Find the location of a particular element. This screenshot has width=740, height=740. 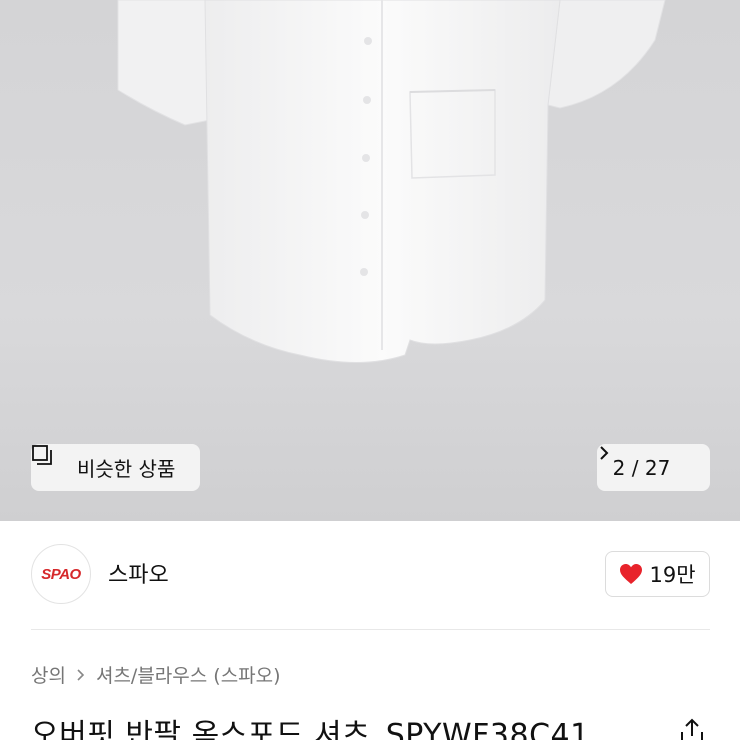

brand-row: SPAO 스파오 19만 is located at coordinates (370, 575).